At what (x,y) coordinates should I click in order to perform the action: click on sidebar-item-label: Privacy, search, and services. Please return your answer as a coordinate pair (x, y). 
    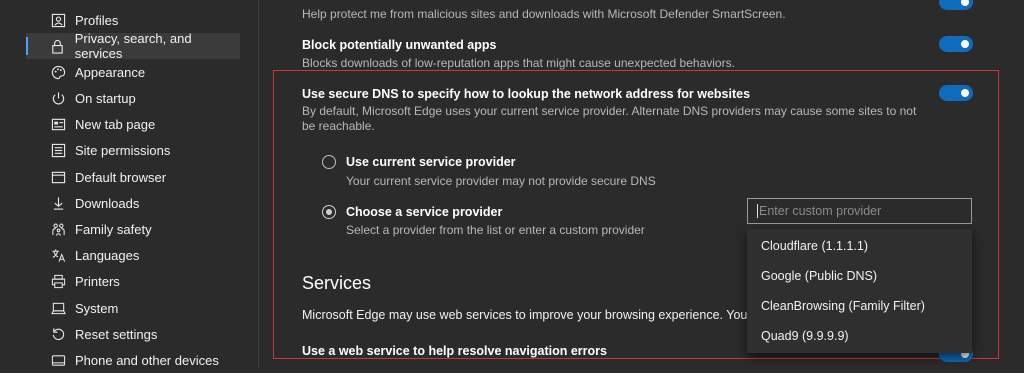
    Looking at the image, I should click on (133, 46).